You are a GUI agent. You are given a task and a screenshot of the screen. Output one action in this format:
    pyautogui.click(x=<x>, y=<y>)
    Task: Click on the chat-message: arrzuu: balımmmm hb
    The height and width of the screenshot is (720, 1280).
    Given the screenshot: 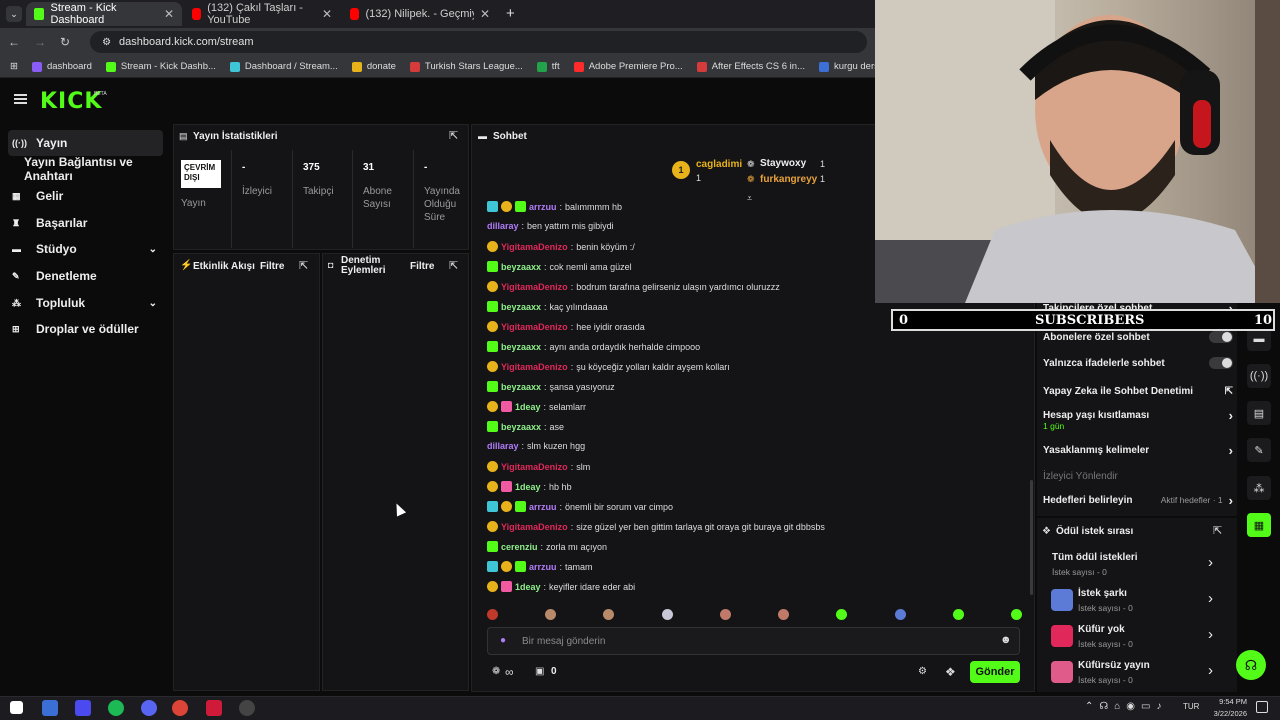 What is the action you would take?
    pyautogui.click(x=554, y=206)
    